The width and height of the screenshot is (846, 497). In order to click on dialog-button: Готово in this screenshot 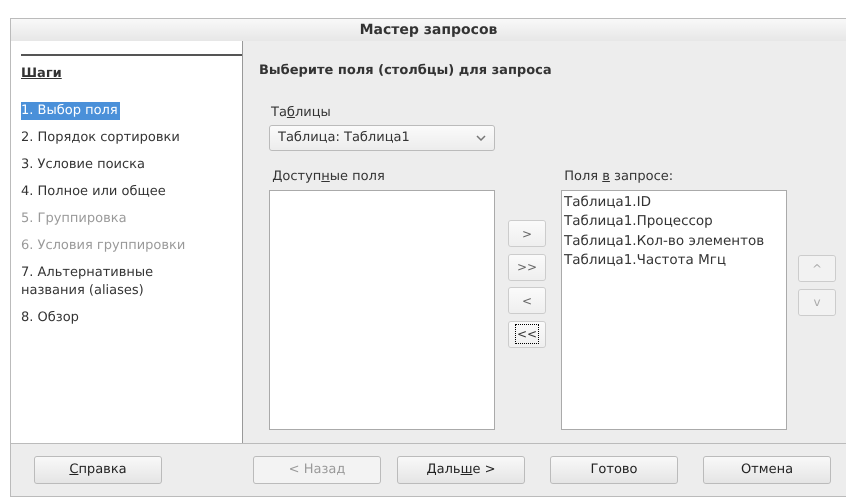, I will do `click(614, 470)`.